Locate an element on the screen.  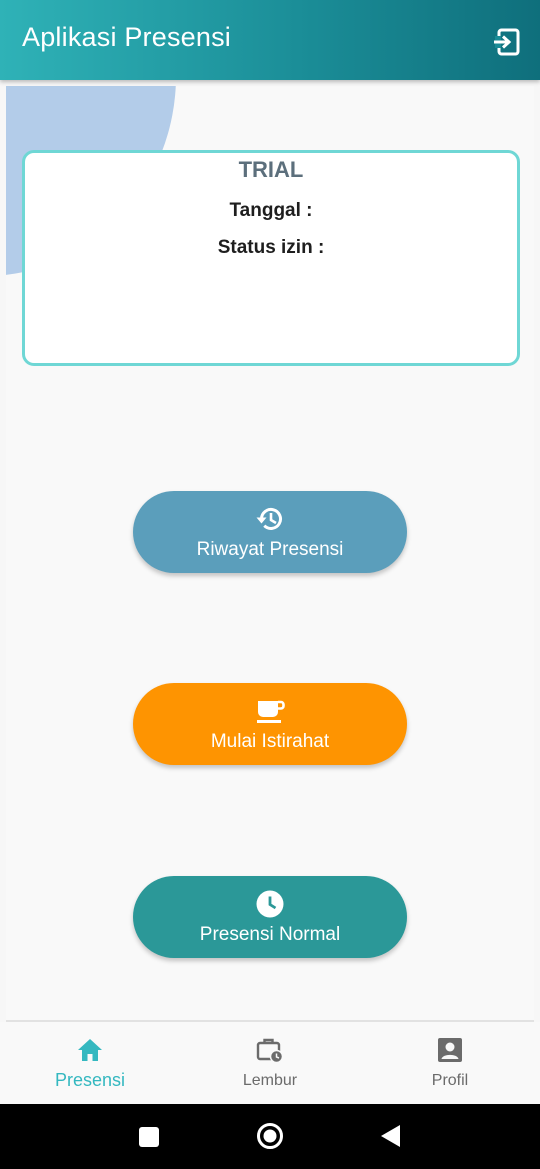
nav-item-lembur: Lembur is located at coordinates (270, 1063).